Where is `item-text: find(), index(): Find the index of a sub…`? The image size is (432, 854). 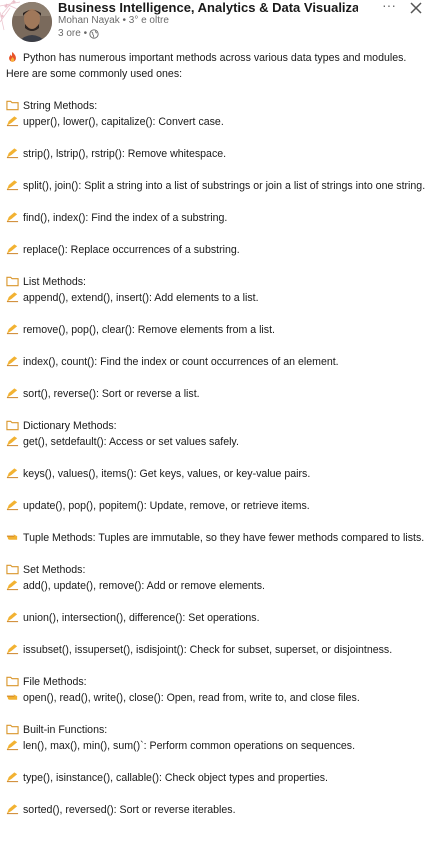
item-text: find(), index(): Find the index of a sub… is located at coordinates (125, 218).